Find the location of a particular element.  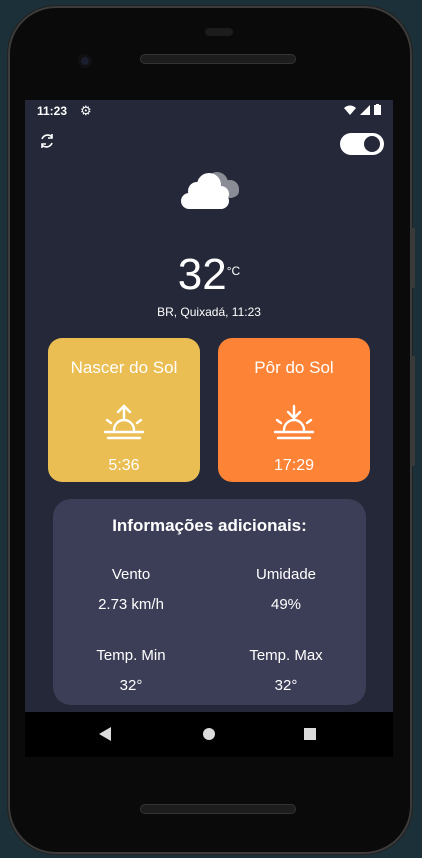

wifi-icon is located at coordinates (350, 110).